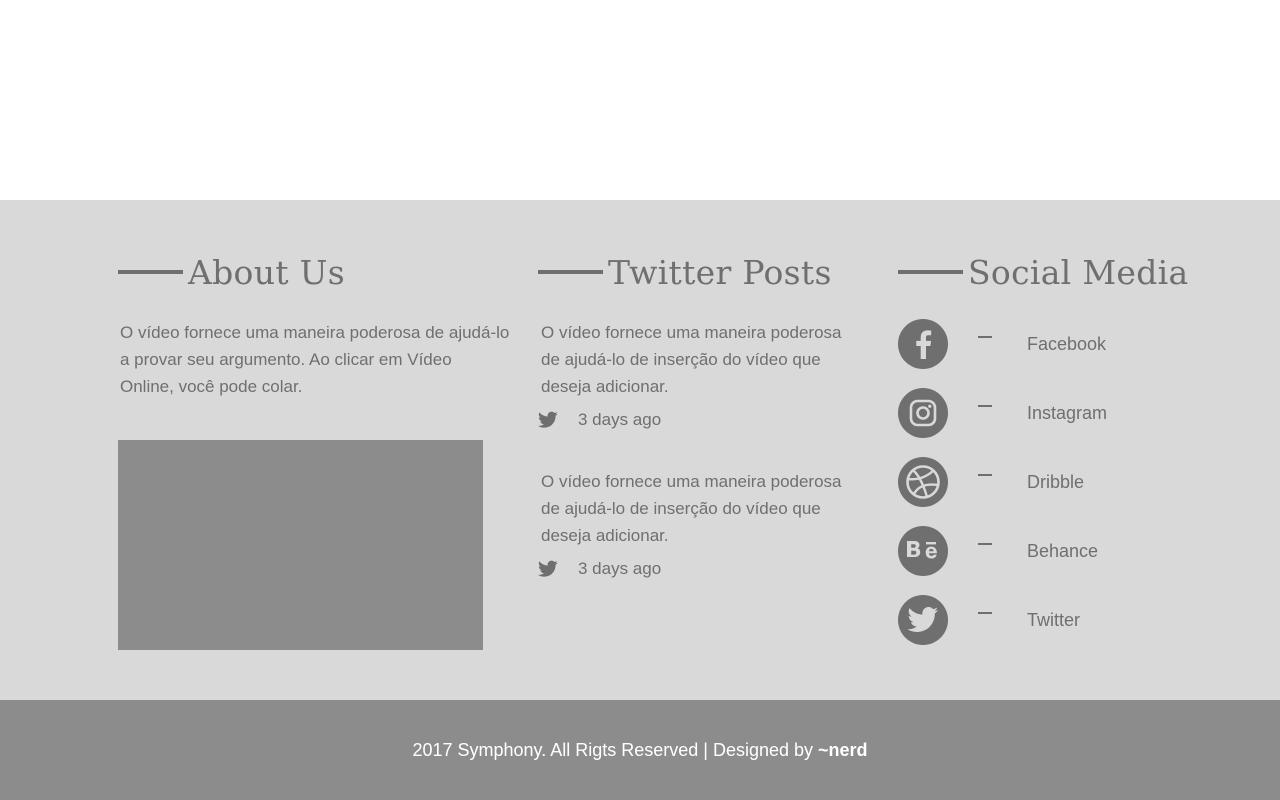  I want to click on social-label: Behance, so click(1062, 551).